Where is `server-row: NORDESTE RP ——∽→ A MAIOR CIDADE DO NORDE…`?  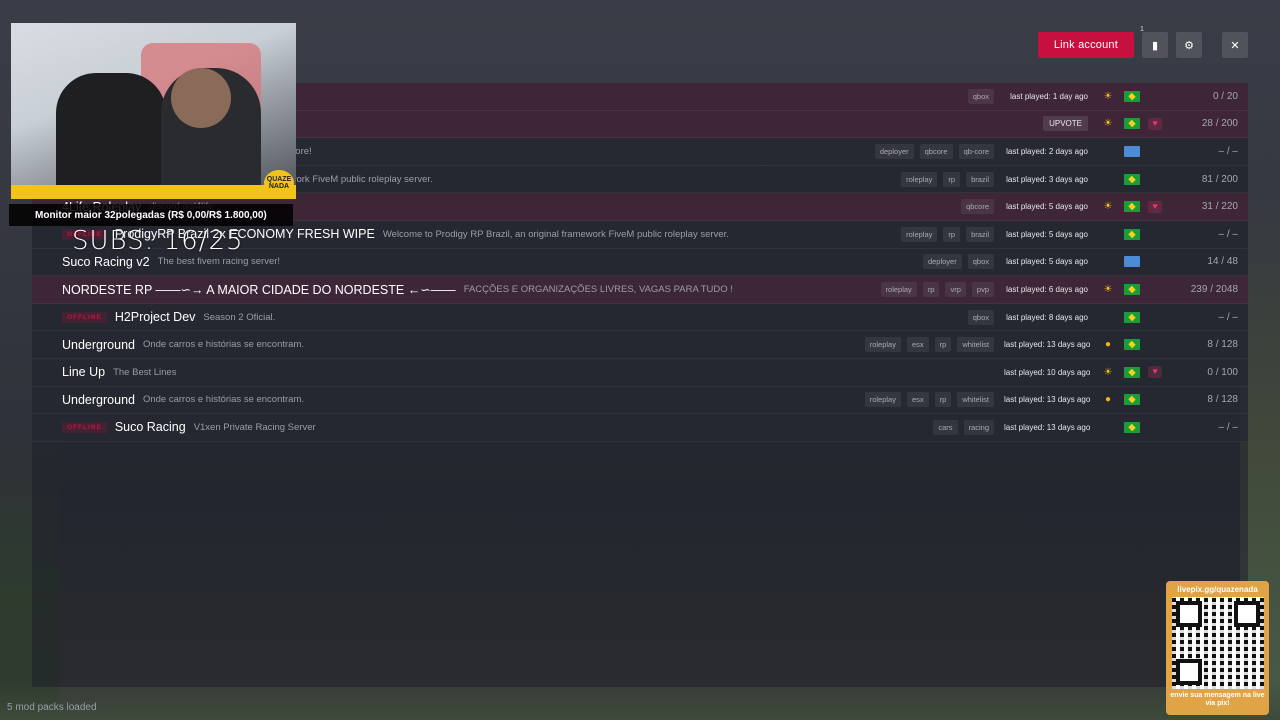
server-row: NORDESTE RP ——∽→ A MAIOR CIDADE DO NORDE… is located at coordinates (640, 290).